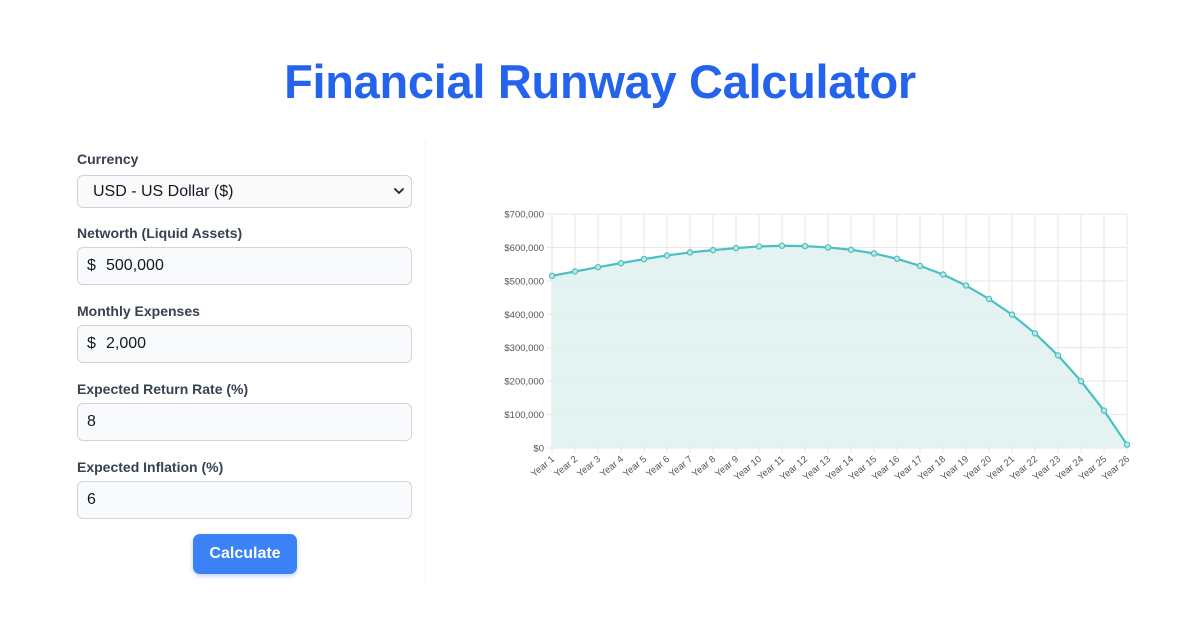 The width and height of the screenshot is (1200, 630). Describe the element at coordinates (150, 467) in the screenshot. I see `inflation-label: Expected Inflation (%)` at that location.